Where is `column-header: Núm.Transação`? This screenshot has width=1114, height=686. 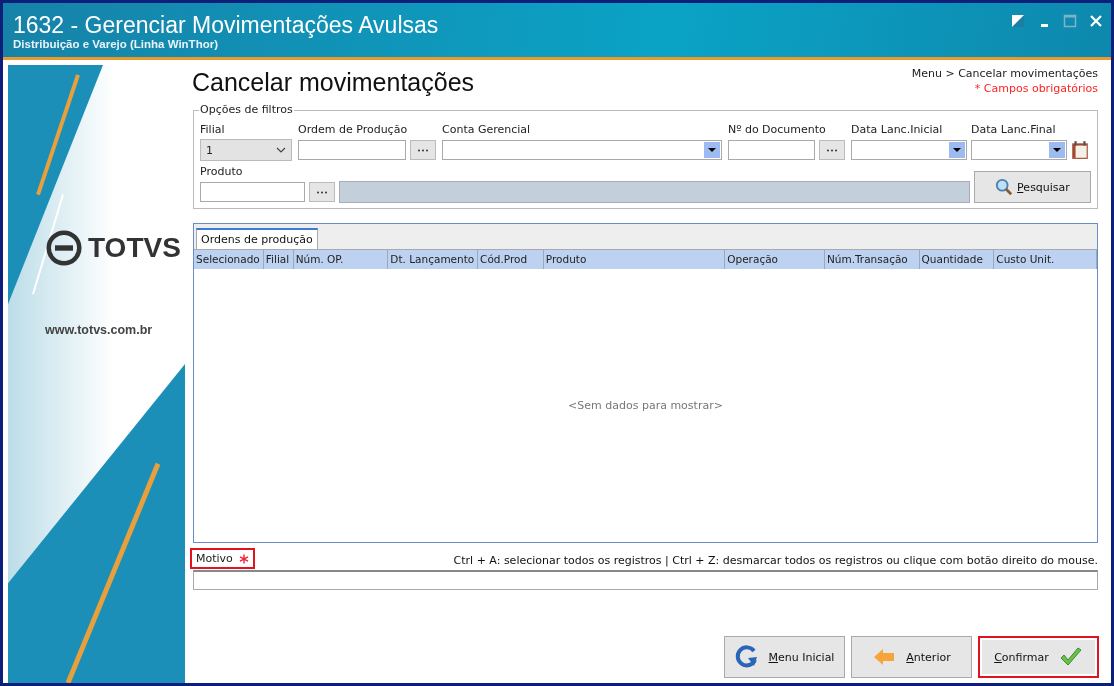
column-header: Núm.Transação is located at coordinates (872, 259).